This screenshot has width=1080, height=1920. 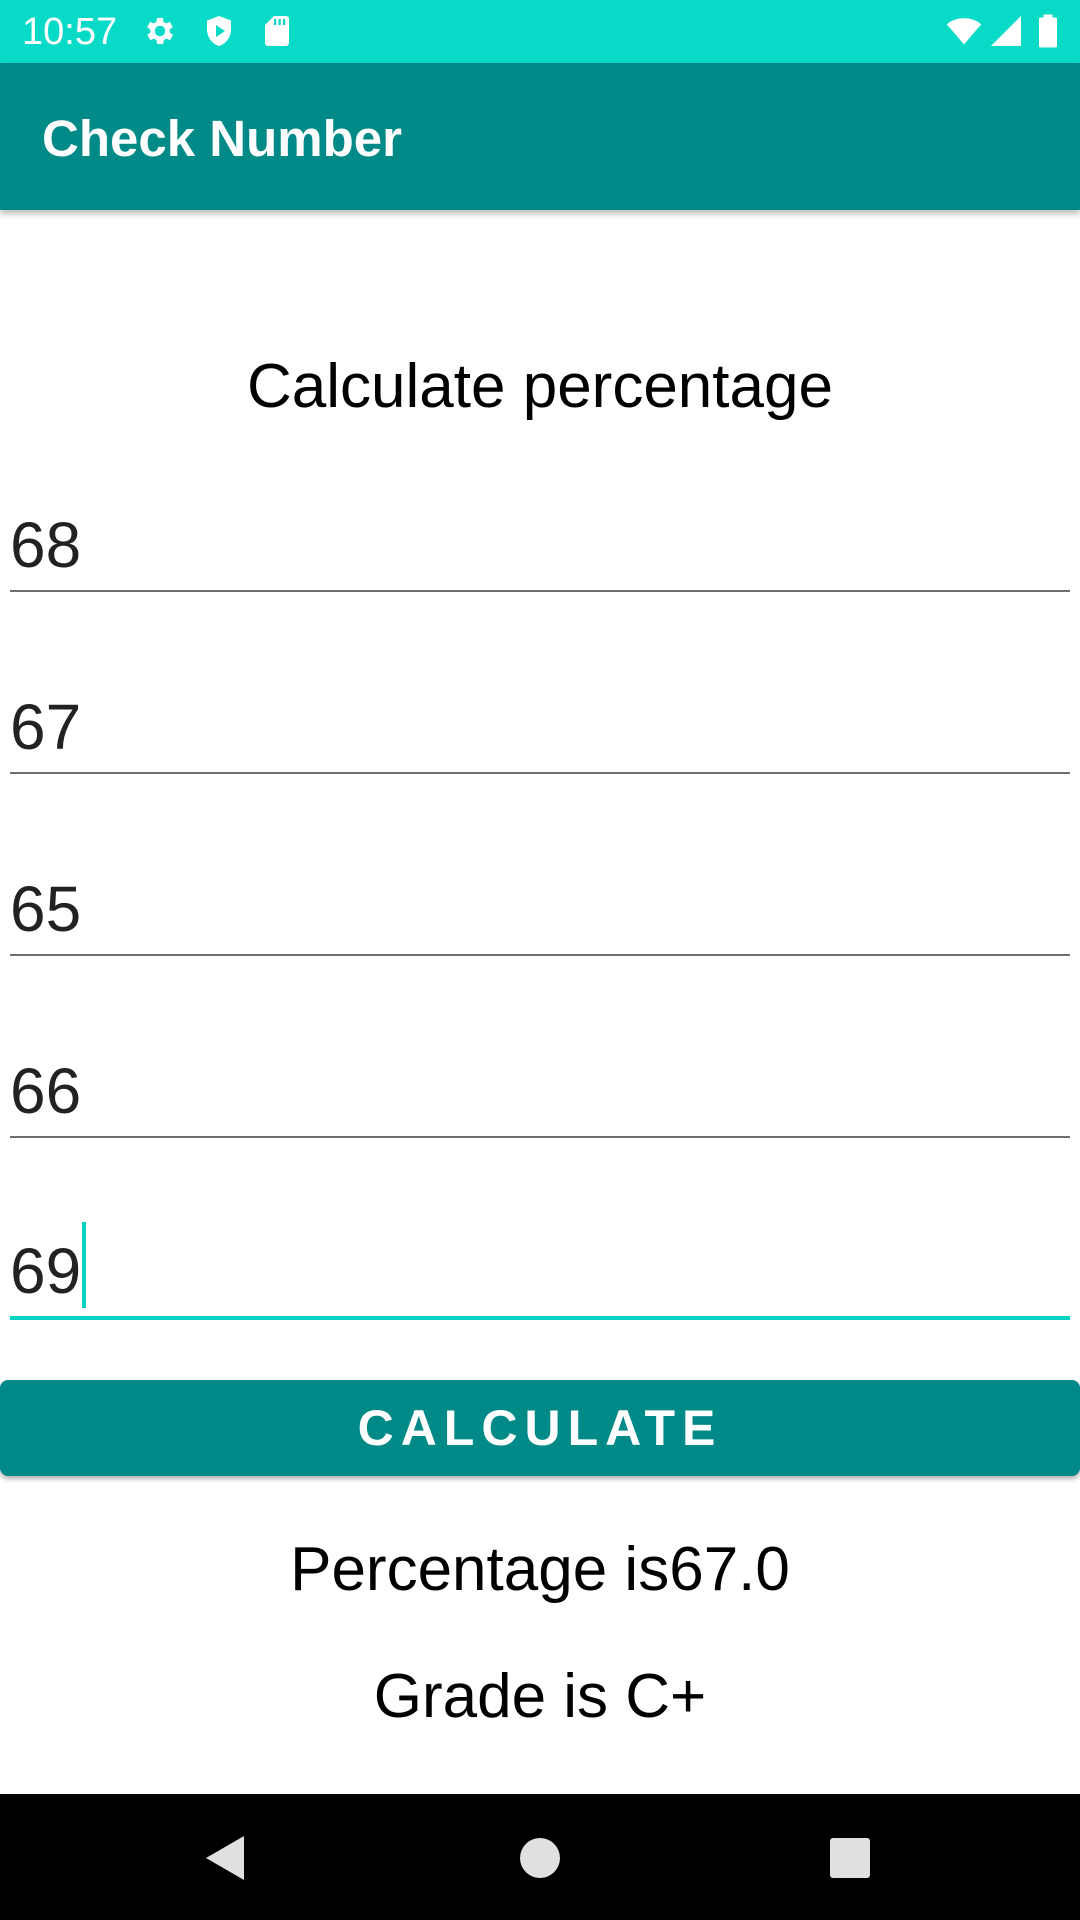 What do you see at coordinates (540, 725) in the screenshot?
I see `number-input-2: 67` at bounding box center [540, 725].